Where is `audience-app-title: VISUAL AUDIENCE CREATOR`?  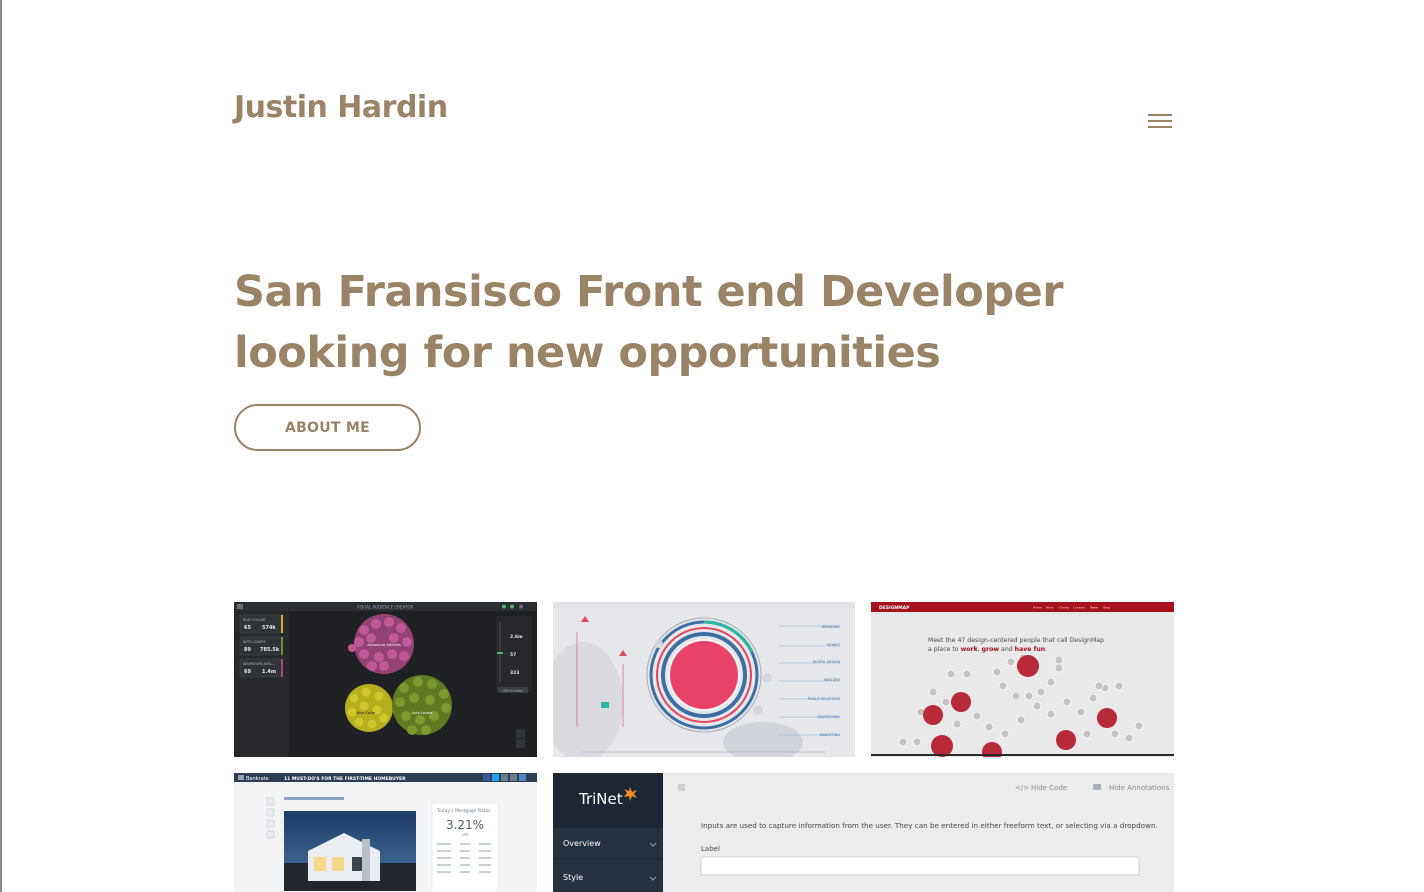
audience-app-title: VISUAL AUDIENCE CREATOR is located at coordinates (385, 607).